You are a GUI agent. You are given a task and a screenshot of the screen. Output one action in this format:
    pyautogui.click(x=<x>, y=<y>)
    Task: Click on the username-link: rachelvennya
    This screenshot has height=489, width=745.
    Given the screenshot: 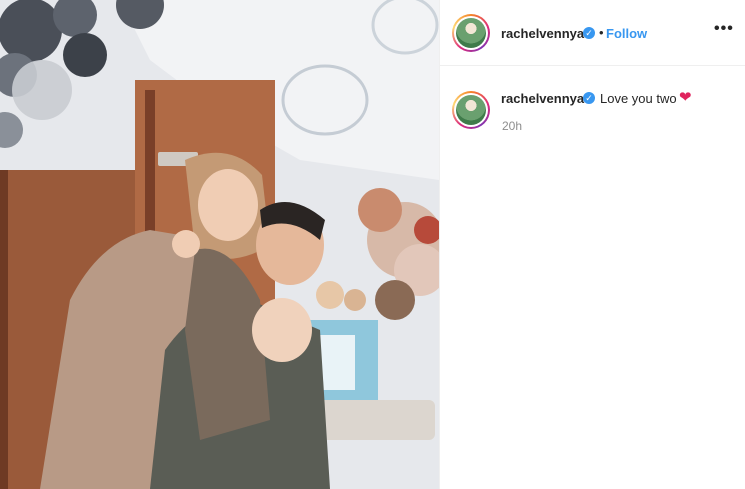 What is the action you would take?
    pyautogui.click(x=542, y=33)
    